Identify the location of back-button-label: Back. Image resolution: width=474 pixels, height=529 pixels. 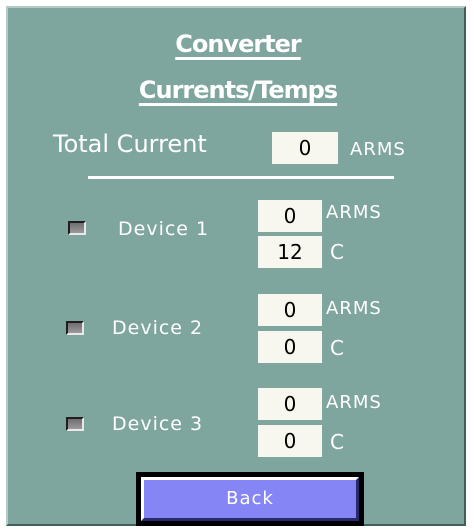
(250, 499).